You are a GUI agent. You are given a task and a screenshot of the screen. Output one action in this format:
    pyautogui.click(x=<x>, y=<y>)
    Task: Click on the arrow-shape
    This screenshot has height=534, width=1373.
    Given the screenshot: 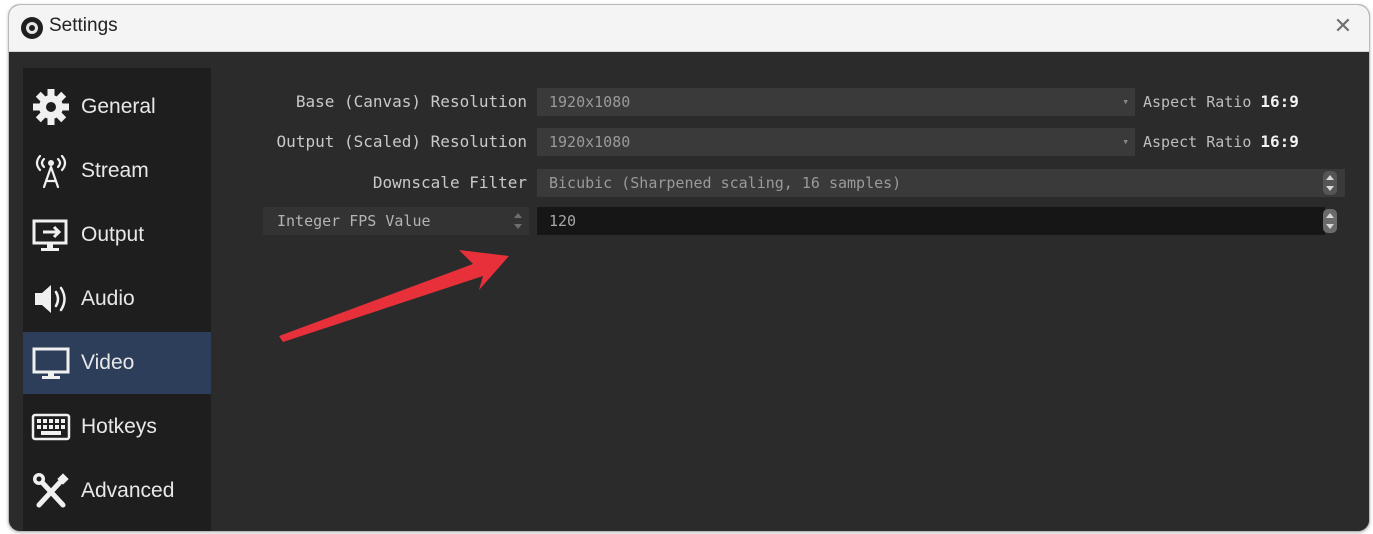 What is the action you would take?
    pyautogui.click(x=394, y=296)
    